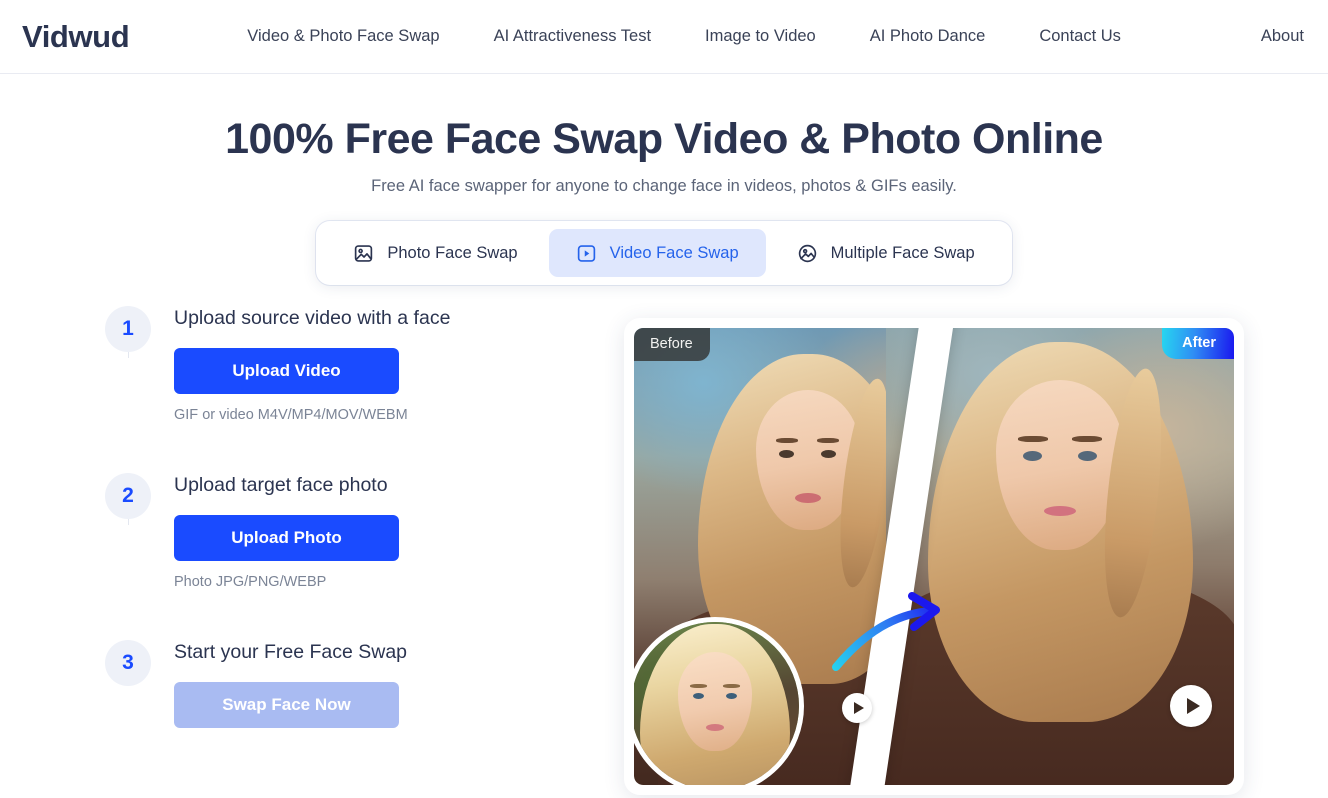 The height and width of the screenshot is (798, 1328). Describe the element at coordinates (787, 441) in the screenshot. I see `before-brow-left` at that location.